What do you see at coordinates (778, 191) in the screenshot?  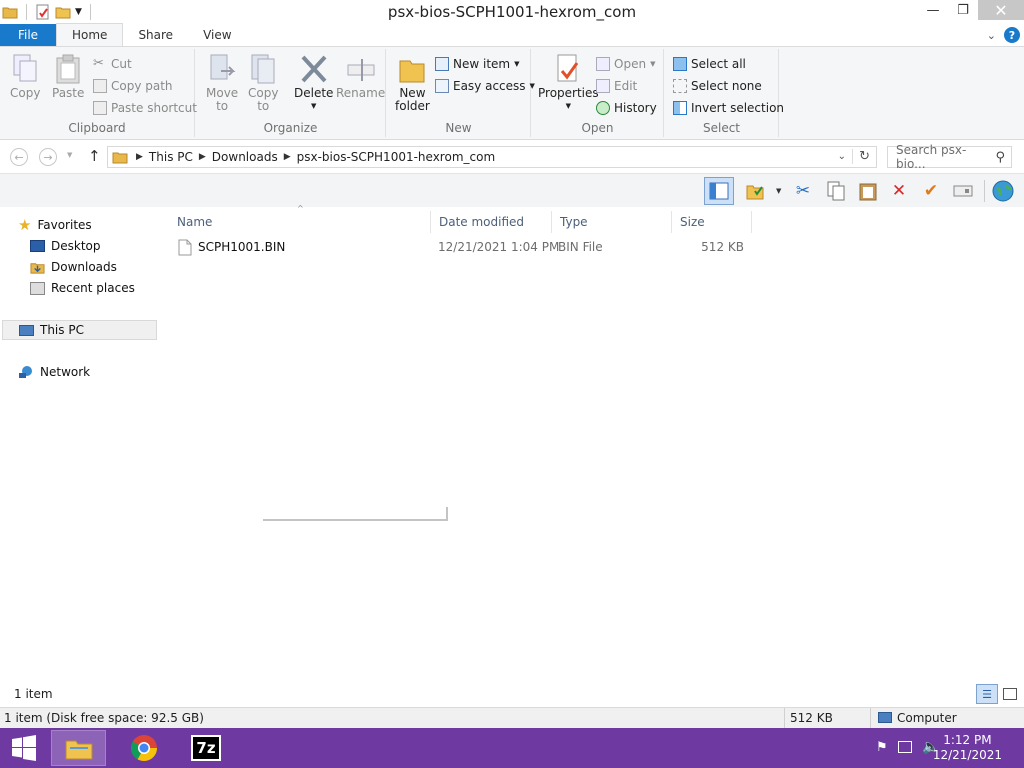 I see `toolbar-dropdown-icon: ▼` at bounding box center [778, 191].